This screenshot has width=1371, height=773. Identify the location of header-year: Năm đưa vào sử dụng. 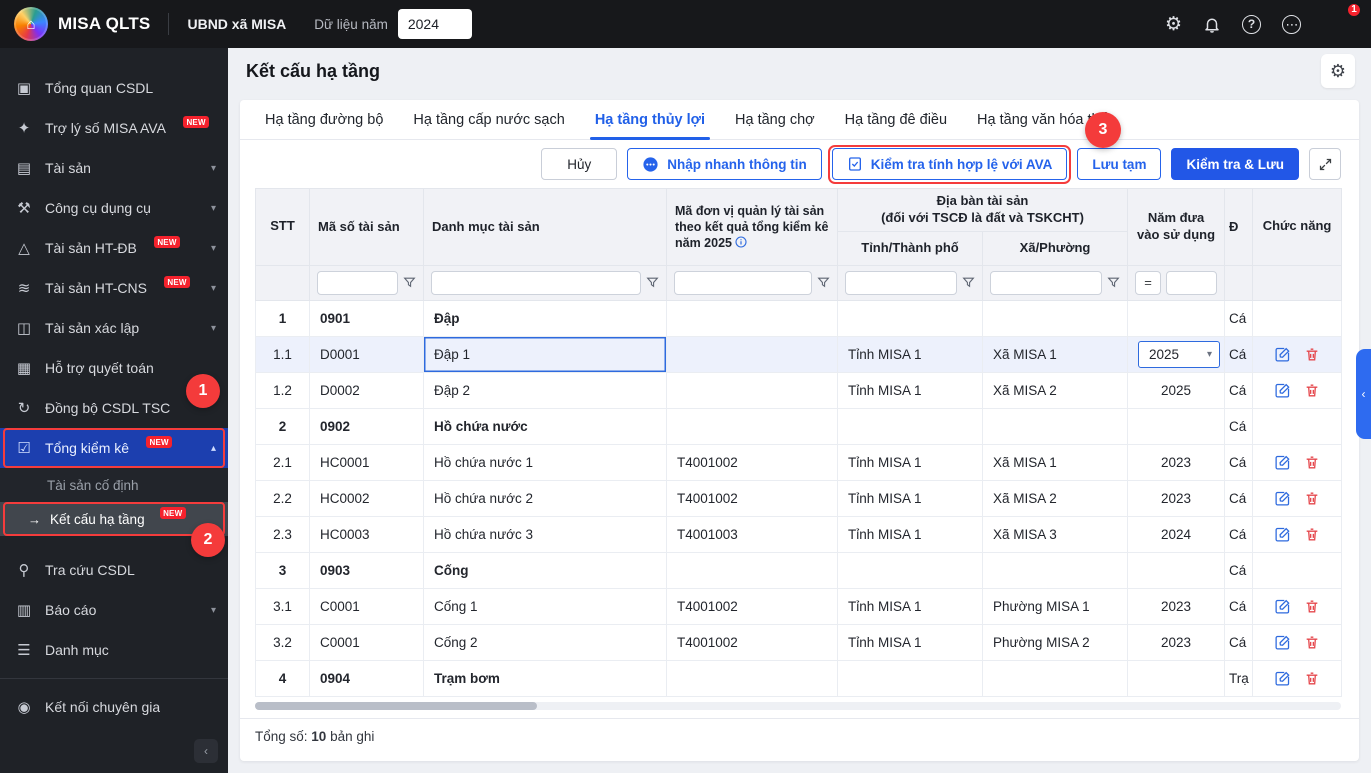
(1176, 227).